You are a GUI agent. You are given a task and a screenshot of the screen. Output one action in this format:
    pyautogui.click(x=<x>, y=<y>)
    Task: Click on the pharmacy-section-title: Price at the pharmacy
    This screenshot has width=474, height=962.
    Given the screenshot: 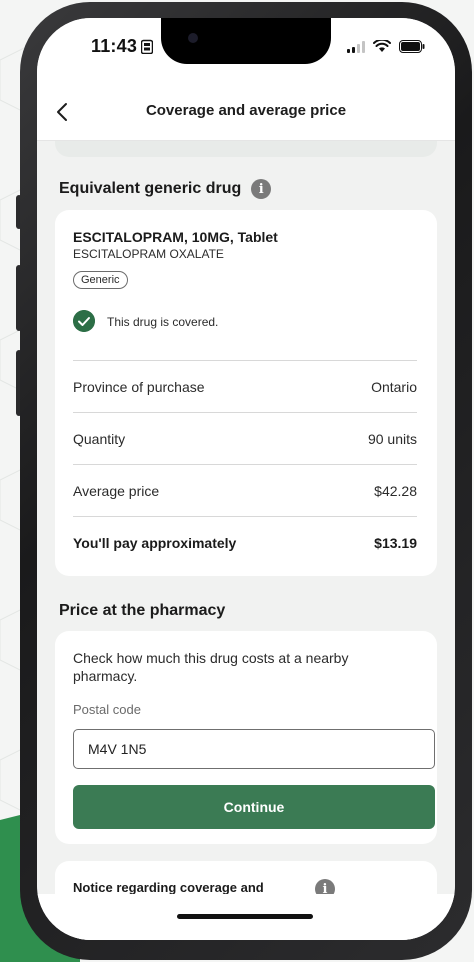 What is the action you would take?
    pyautogui.click(x=142, y=610)
    